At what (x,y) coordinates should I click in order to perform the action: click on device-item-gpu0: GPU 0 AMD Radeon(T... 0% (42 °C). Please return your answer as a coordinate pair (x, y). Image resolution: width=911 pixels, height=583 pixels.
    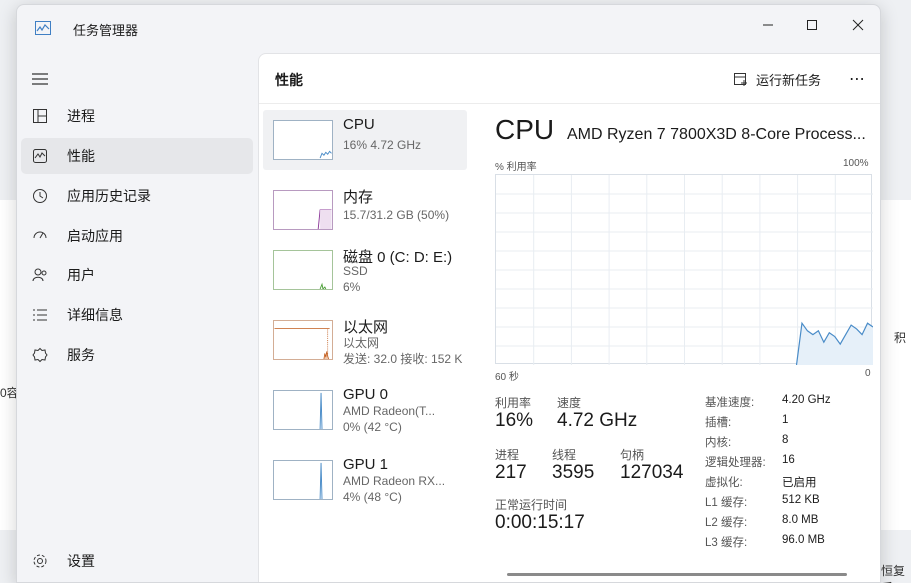
    Looking at the image, I should click on (365, 410).